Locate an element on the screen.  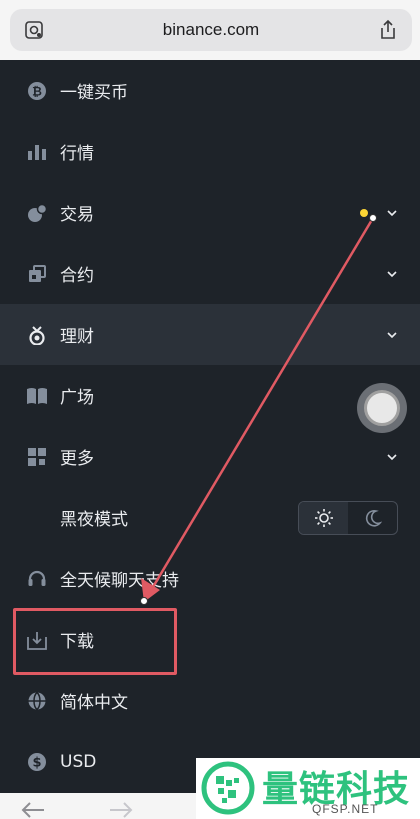
dark-theme-option is located at coordinates (372, 518).